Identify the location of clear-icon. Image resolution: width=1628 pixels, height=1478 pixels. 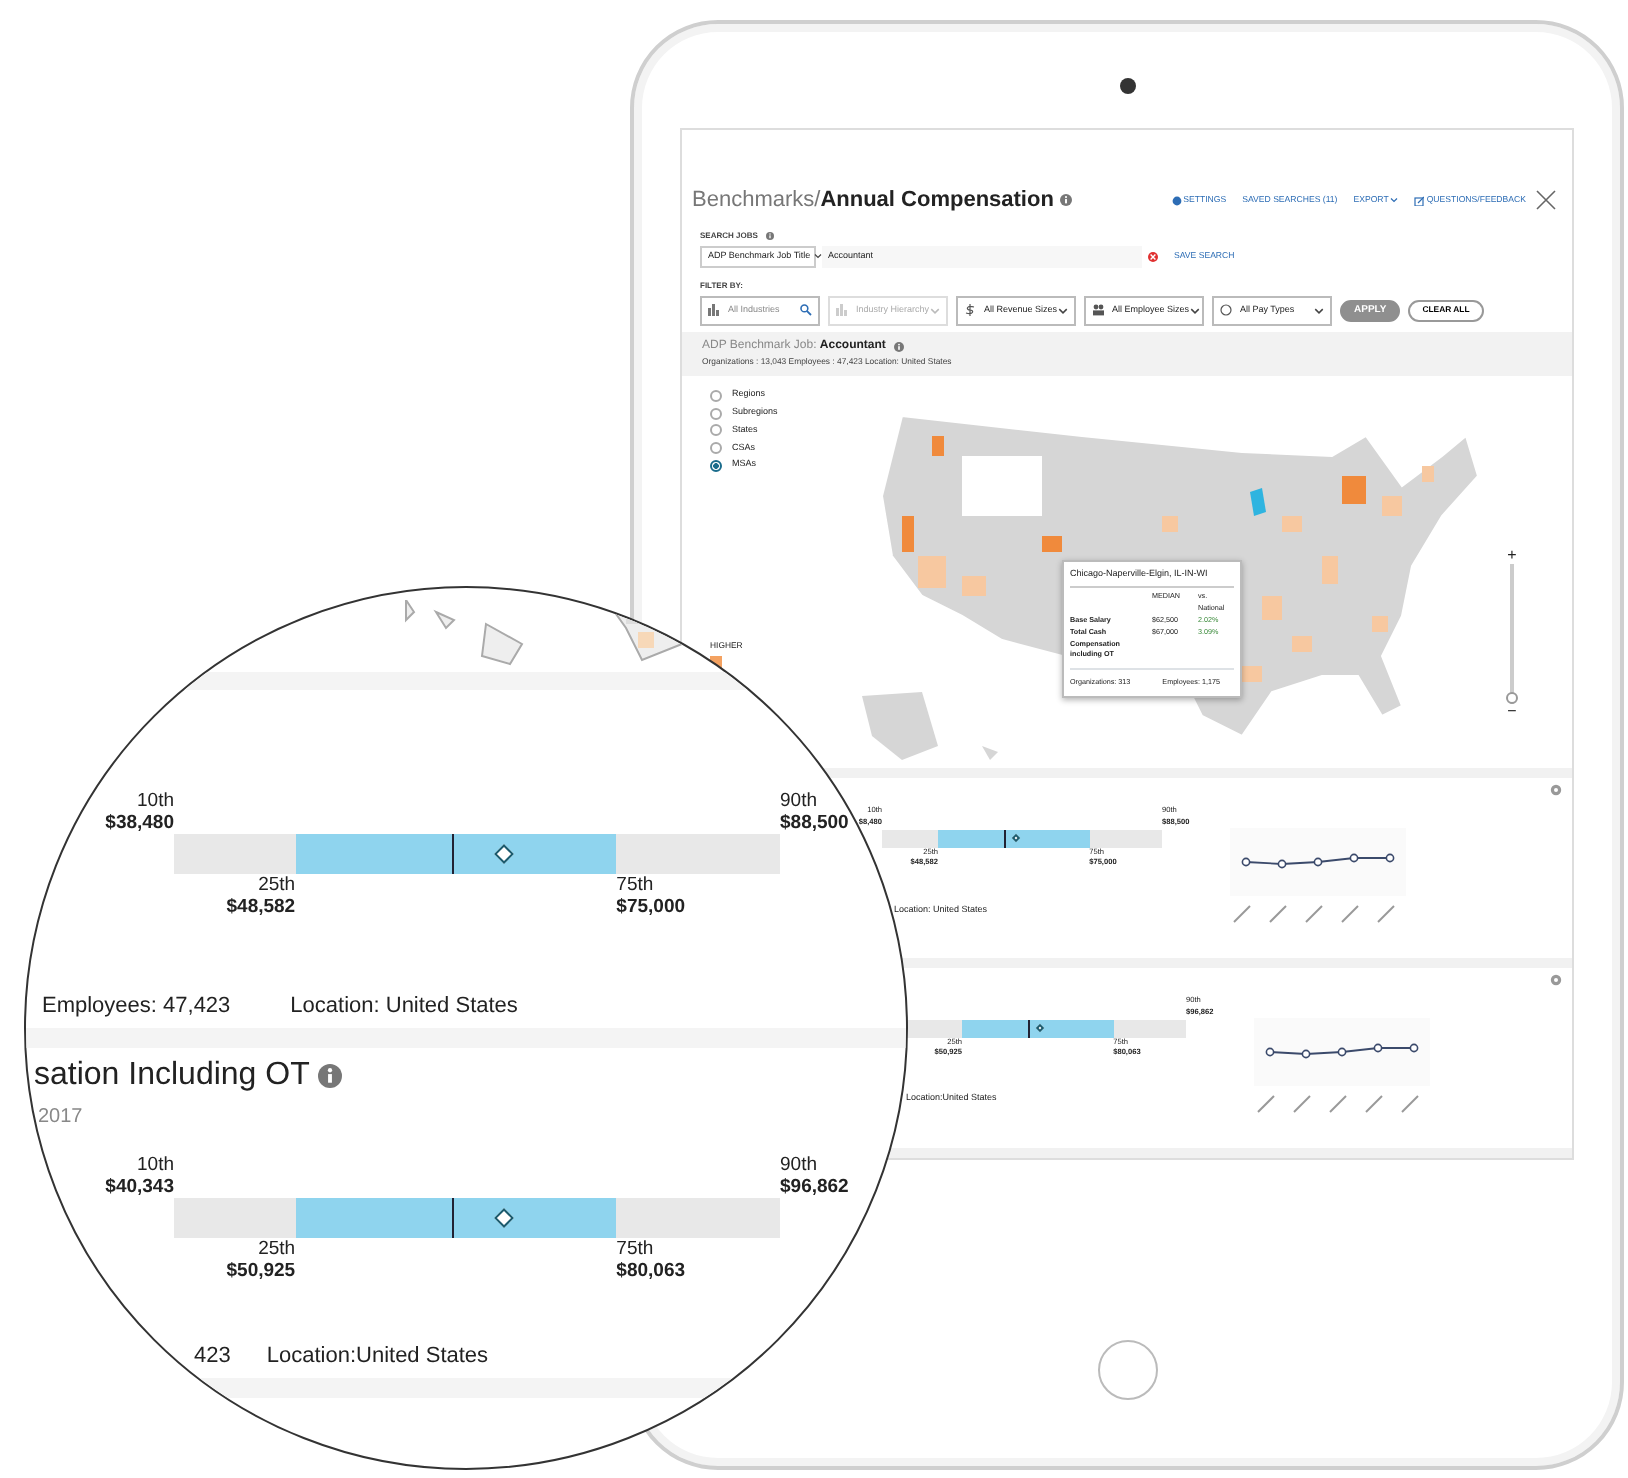
(1153, 256).